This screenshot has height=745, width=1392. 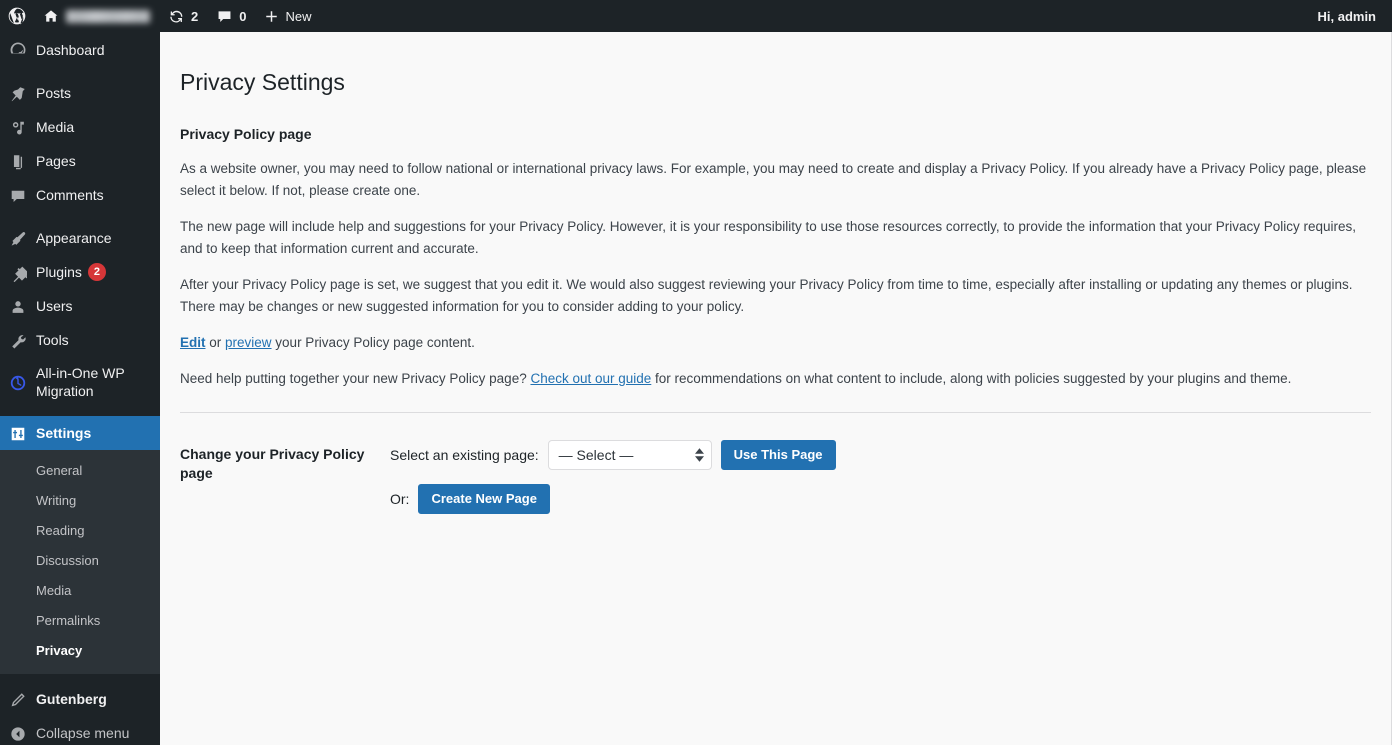 I want to click on sidebar-item-label: Plugins, so click(x=59, y=272).